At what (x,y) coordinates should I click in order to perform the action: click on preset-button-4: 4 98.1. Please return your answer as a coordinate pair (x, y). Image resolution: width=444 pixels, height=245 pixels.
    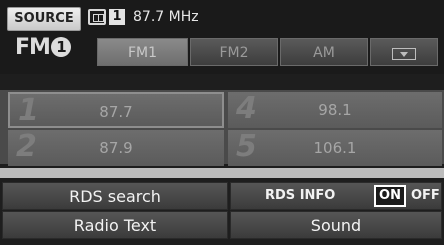
    Looking at the image, I should click on (335, 109).